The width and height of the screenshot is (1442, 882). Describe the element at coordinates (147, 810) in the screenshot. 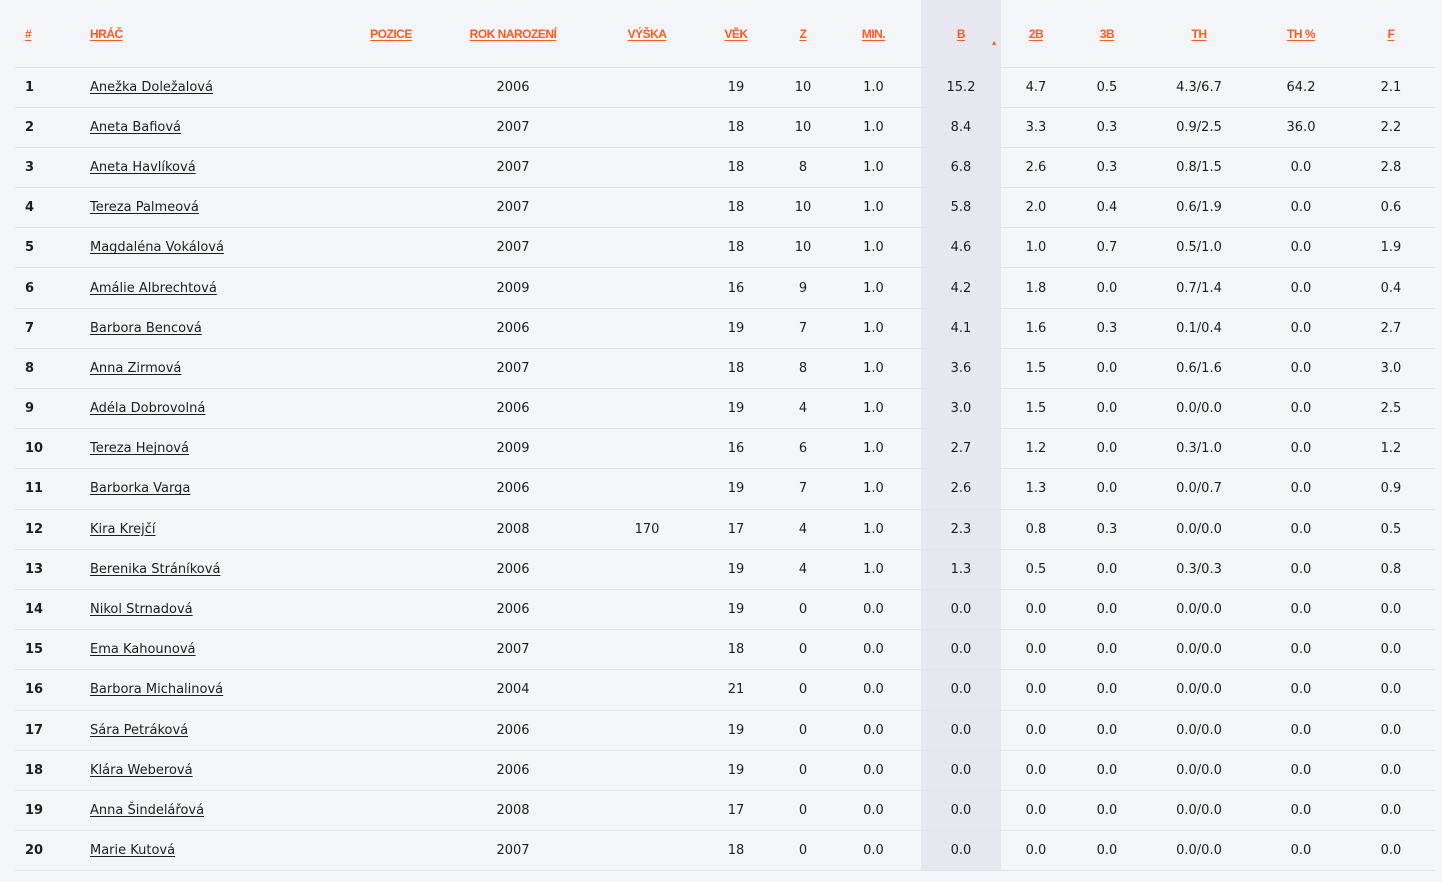

I see `player-name-link: Anna Šindelářová` at that location.